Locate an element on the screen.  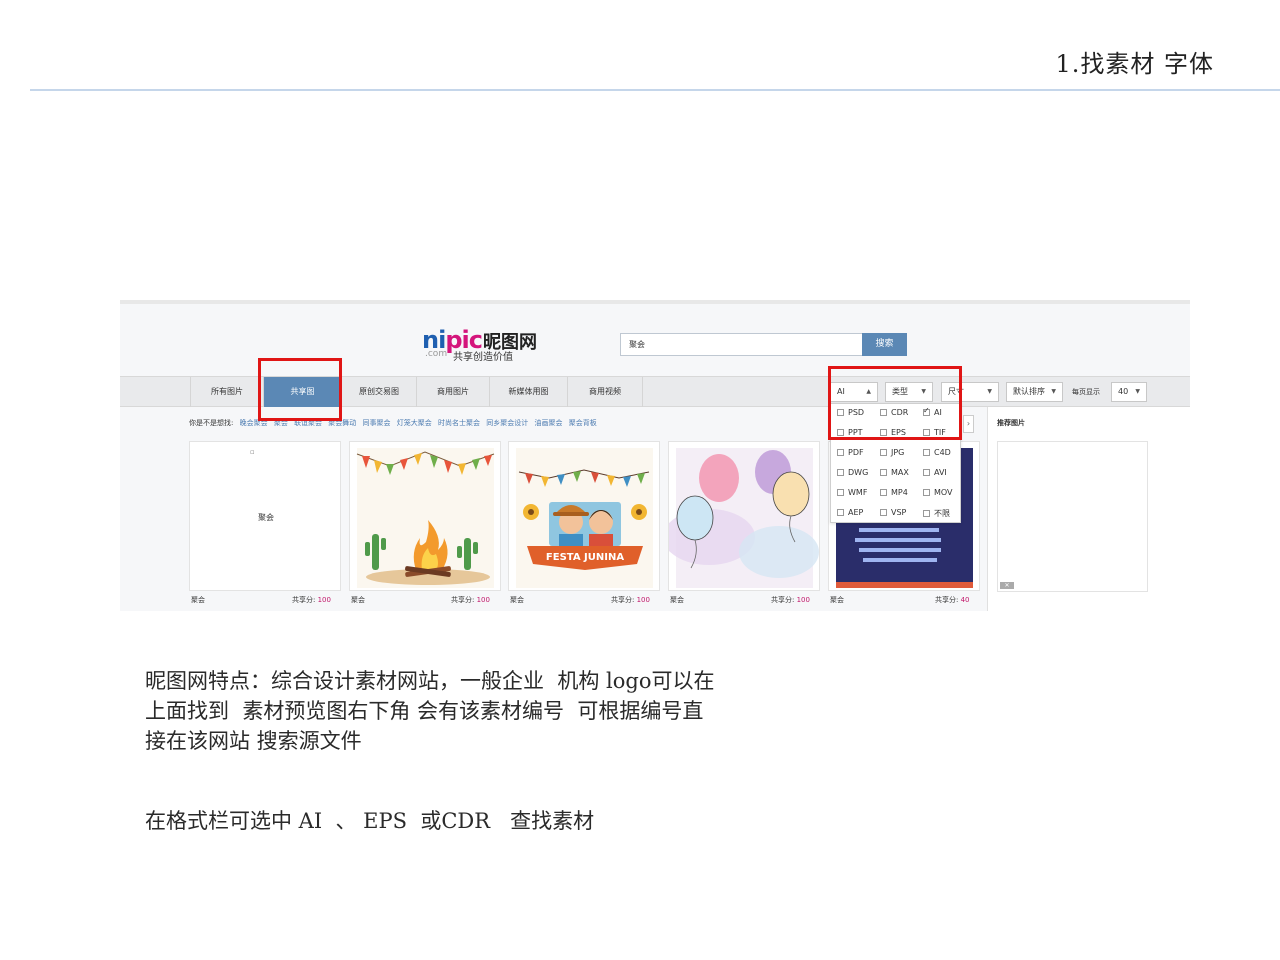
format-option-c4d: C4D is located at coordinates (937, 452).